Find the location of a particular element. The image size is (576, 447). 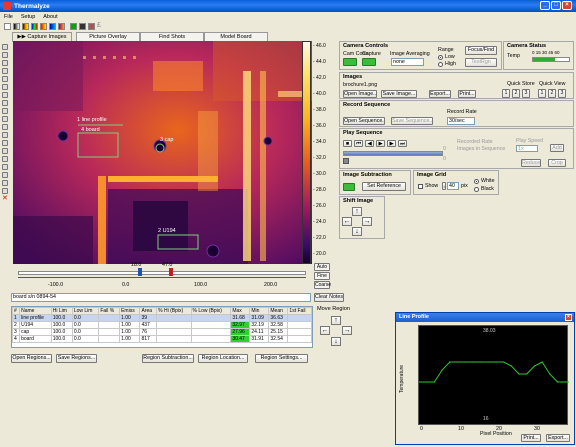

reduce-button: Reduce is located at coordinates (531, 163).